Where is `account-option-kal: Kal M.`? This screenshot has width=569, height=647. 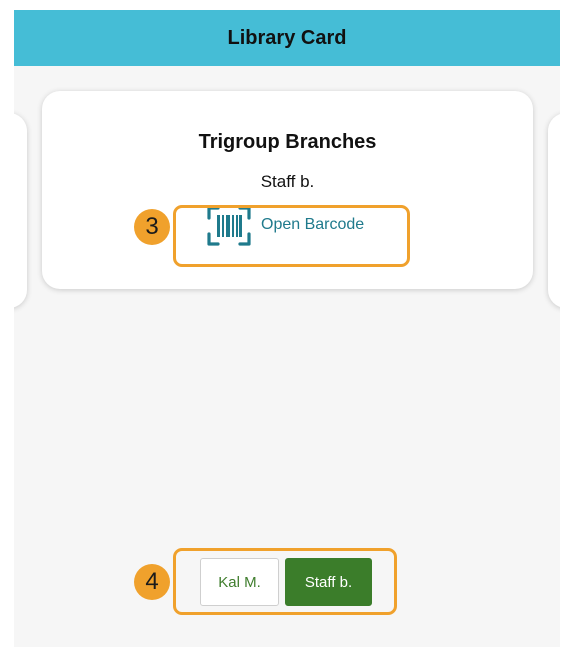 account-option-kal: Kal M. is located at coordinates (239, 582).